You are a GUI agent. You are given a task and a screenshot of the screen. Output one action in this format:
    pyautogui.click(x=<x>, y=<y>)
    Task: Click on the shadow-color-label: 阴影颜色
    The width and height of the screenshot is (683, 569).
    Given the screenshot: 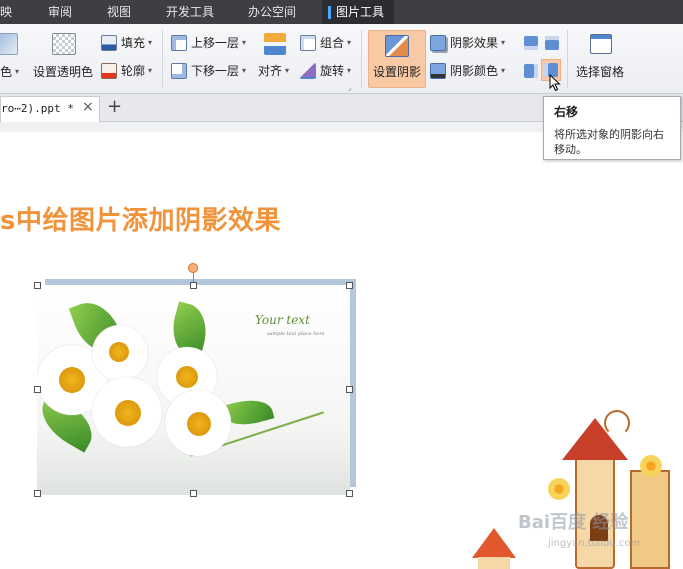 What is the action you would take?
    pyautogui.click(x=474, y=71)
    